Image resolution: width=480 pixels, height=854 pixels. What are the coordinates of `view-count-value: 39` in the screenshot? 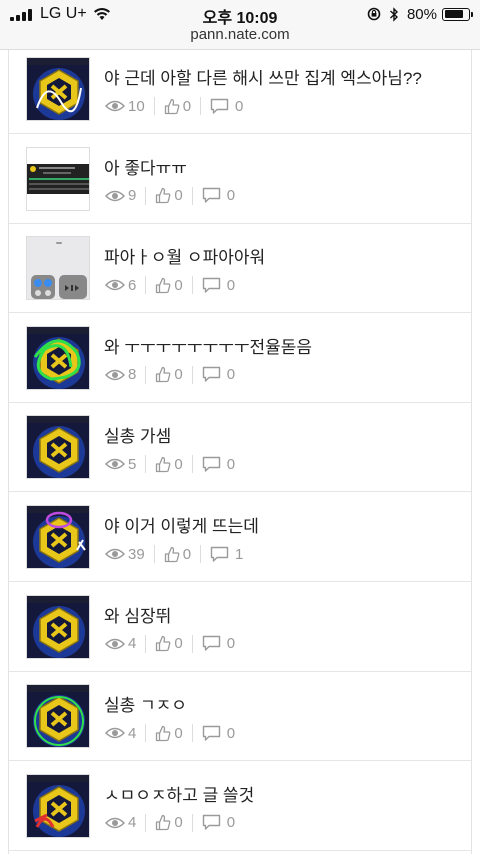 It's located at (136, 554).